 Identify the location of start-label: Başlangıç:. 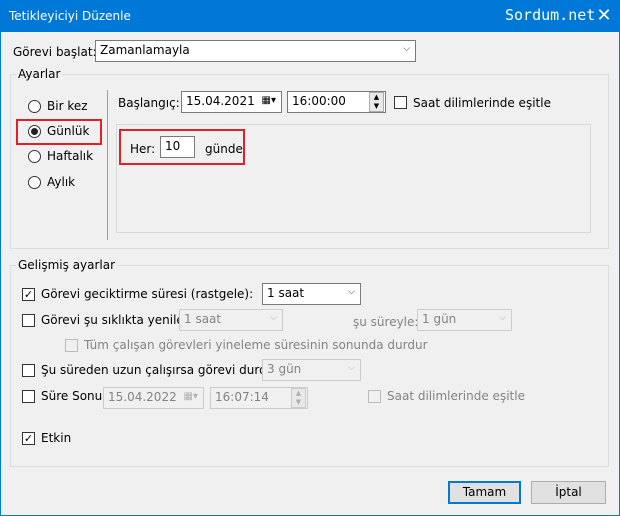
(149, 103).